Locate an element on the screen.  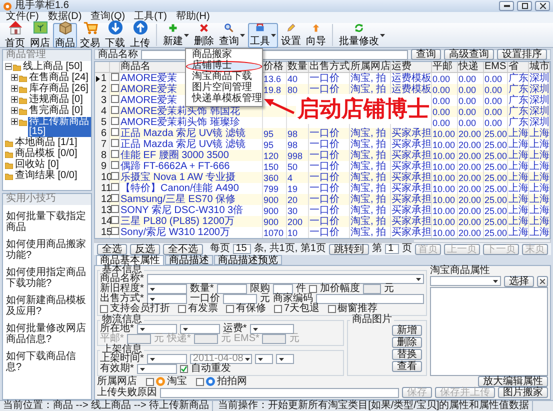
attribute-dropdown is located at coordinates (465, 281).